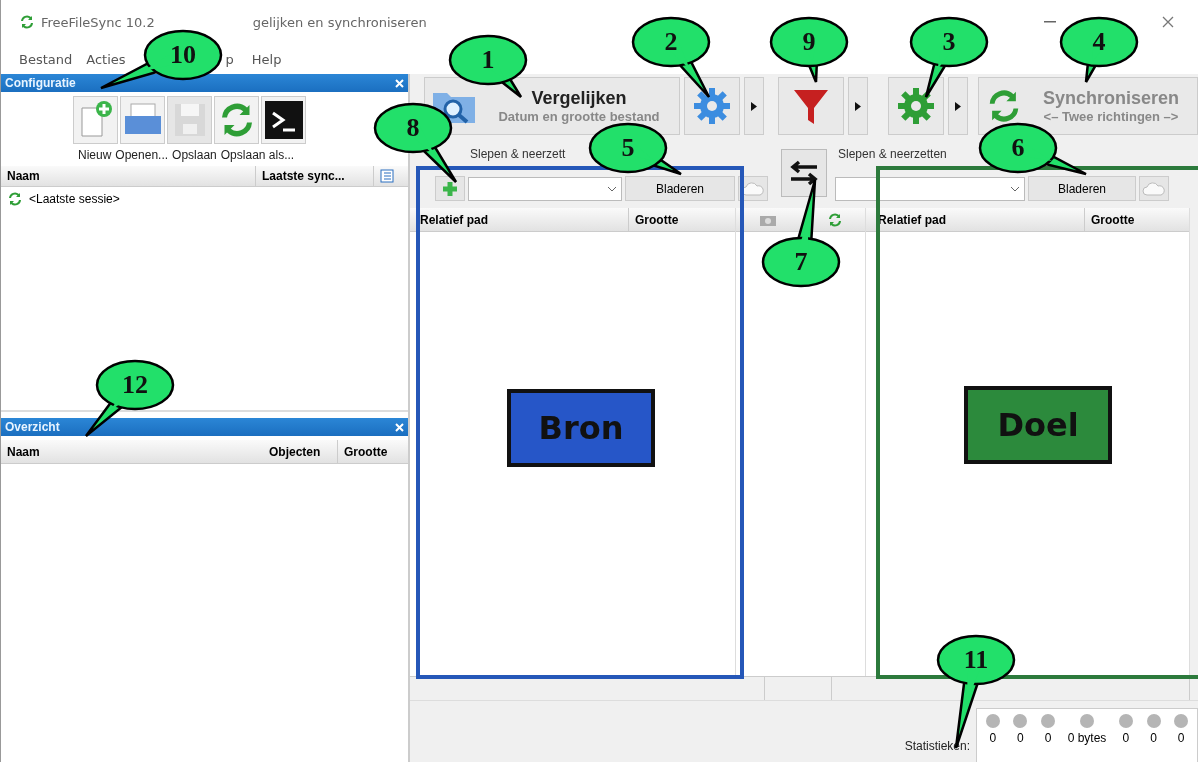  Describe the element at coordinates (1087, 737) in the screenshot. I see `statistics-value: 0 bytes` at that location.